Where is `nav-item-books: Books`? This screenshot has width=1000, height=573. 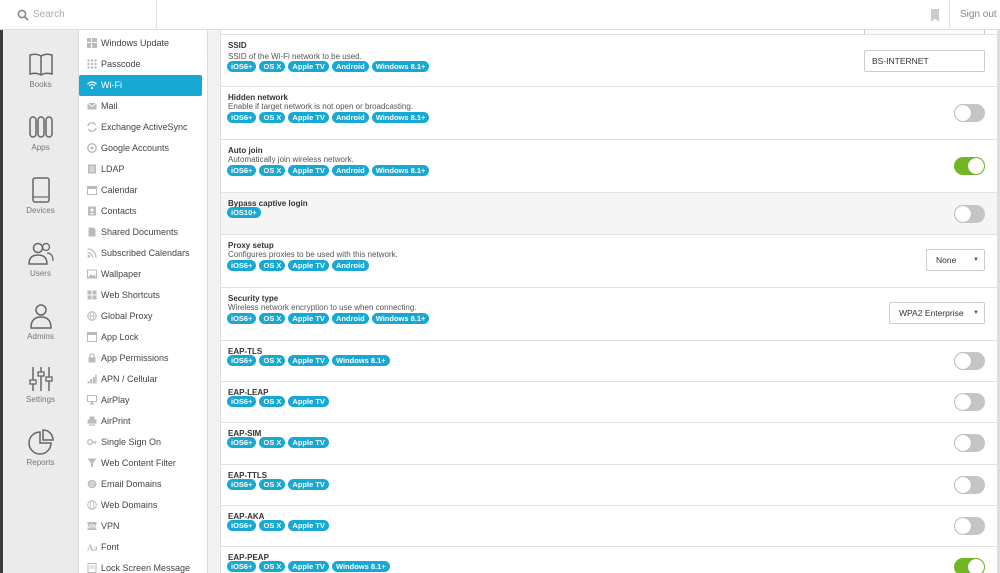
nav-item-books: Books is located at coordinates (40, 80).